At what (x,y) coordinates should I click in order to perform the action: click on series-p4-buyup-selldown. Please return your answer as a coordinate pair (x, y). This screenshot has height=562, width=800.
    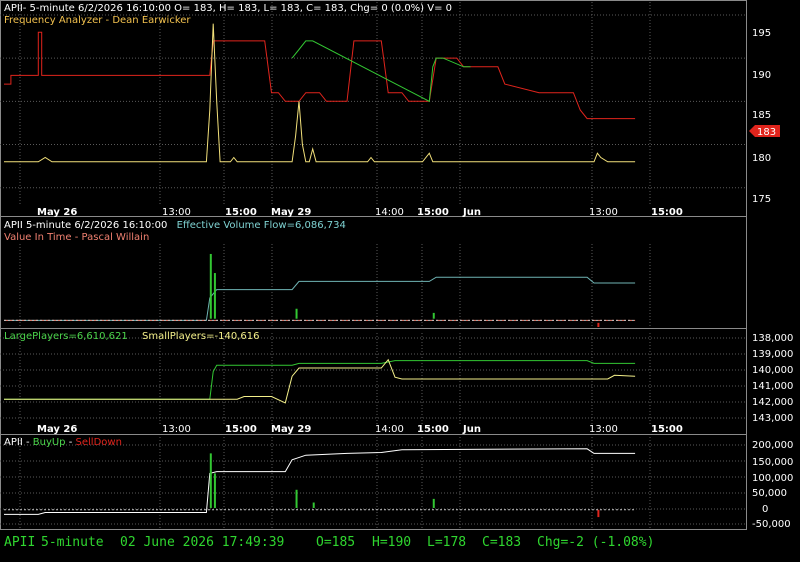
    Looking at the image, I should click on (320, 481).